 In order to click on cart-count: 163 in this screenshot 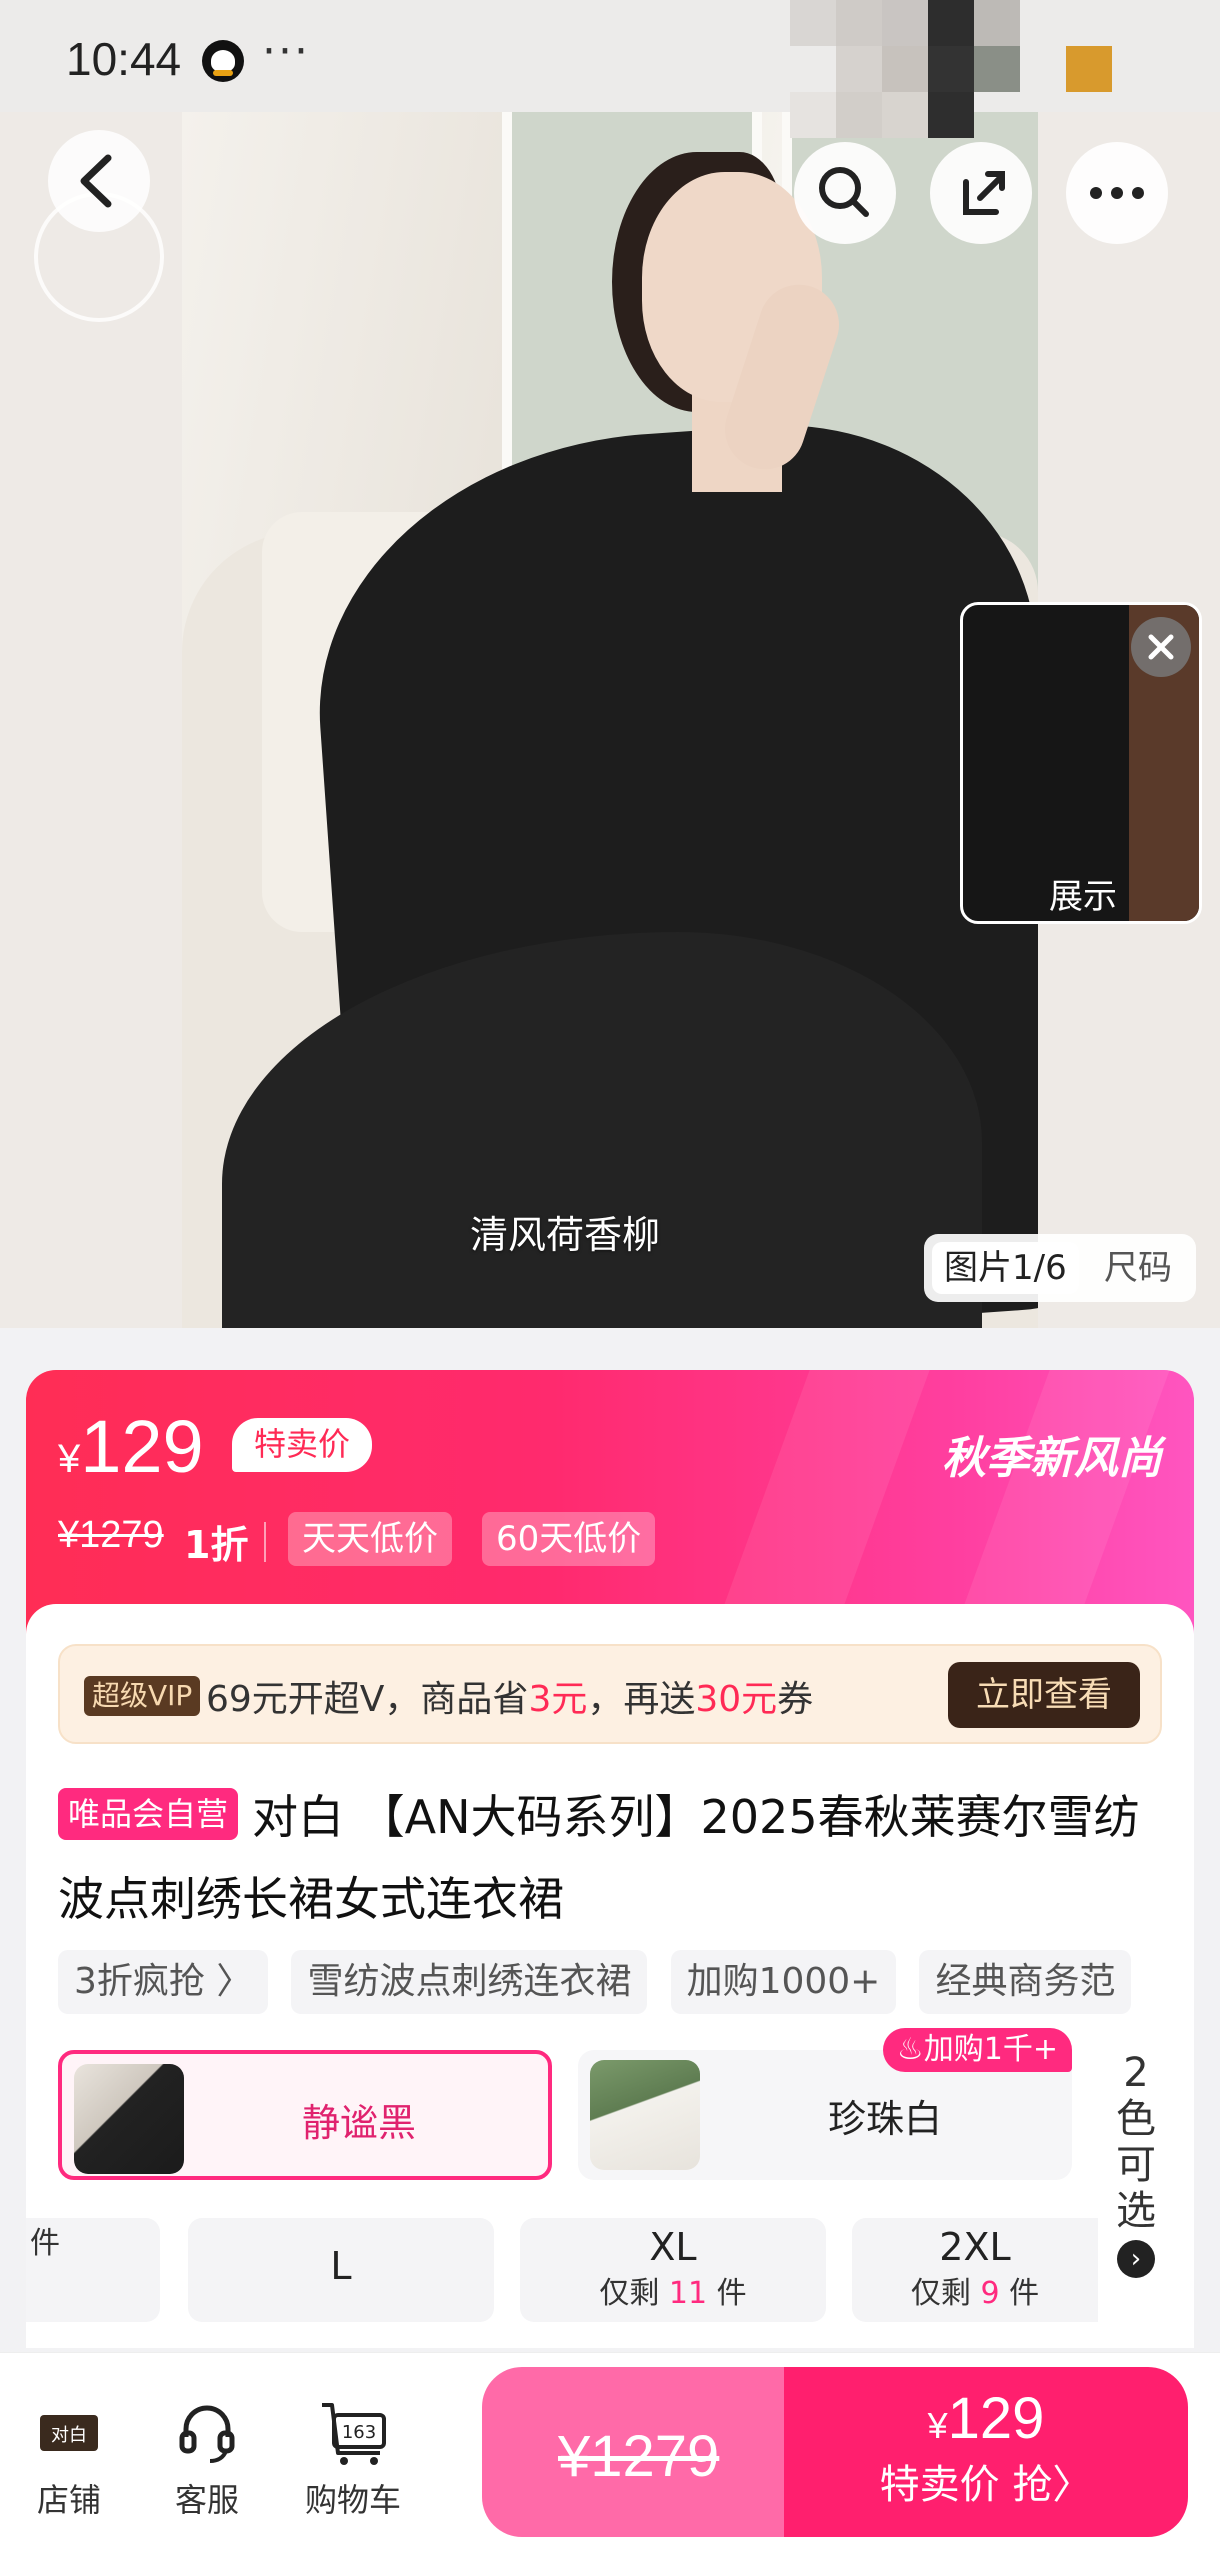, I will do `click(359, 2432)`.